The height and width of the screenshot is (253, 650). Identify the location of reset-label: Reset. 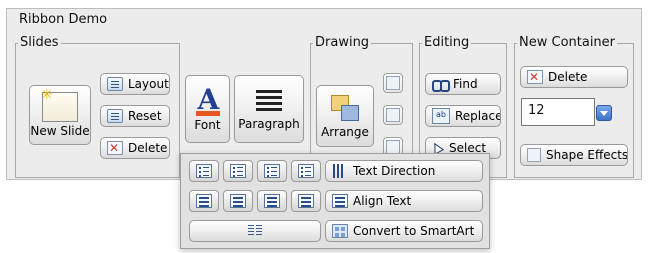
(145, 116).